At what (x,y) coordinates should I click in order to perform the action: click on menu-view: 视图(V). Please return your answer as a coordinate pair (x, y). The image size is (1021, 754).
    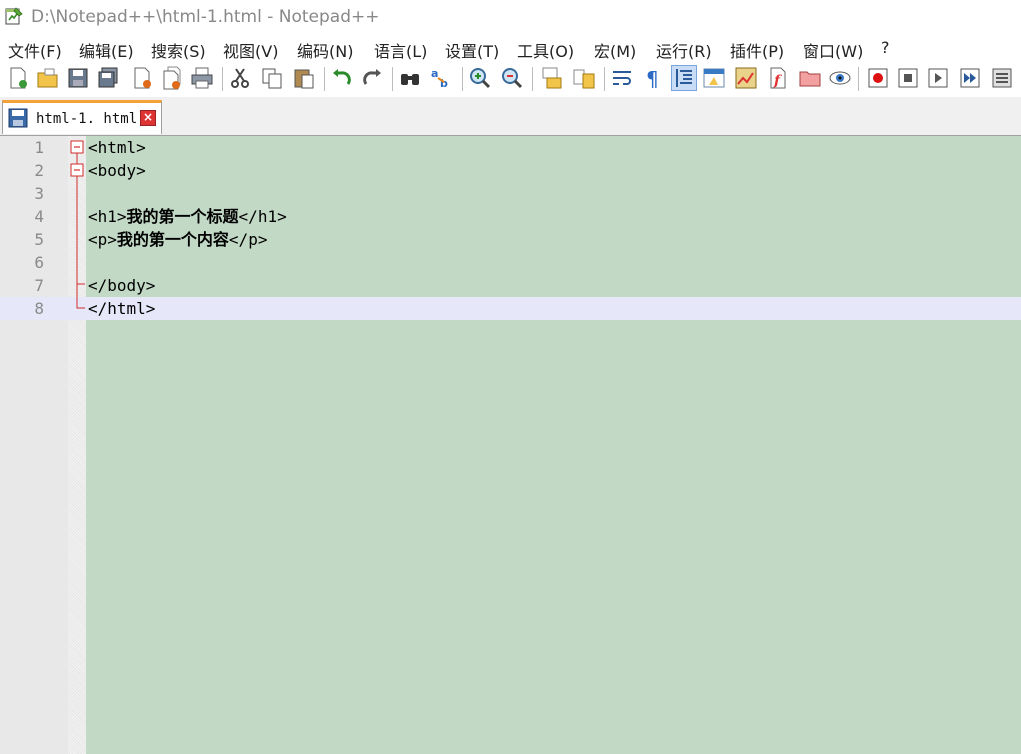
    Looking at the image, I should click on (250, 50).